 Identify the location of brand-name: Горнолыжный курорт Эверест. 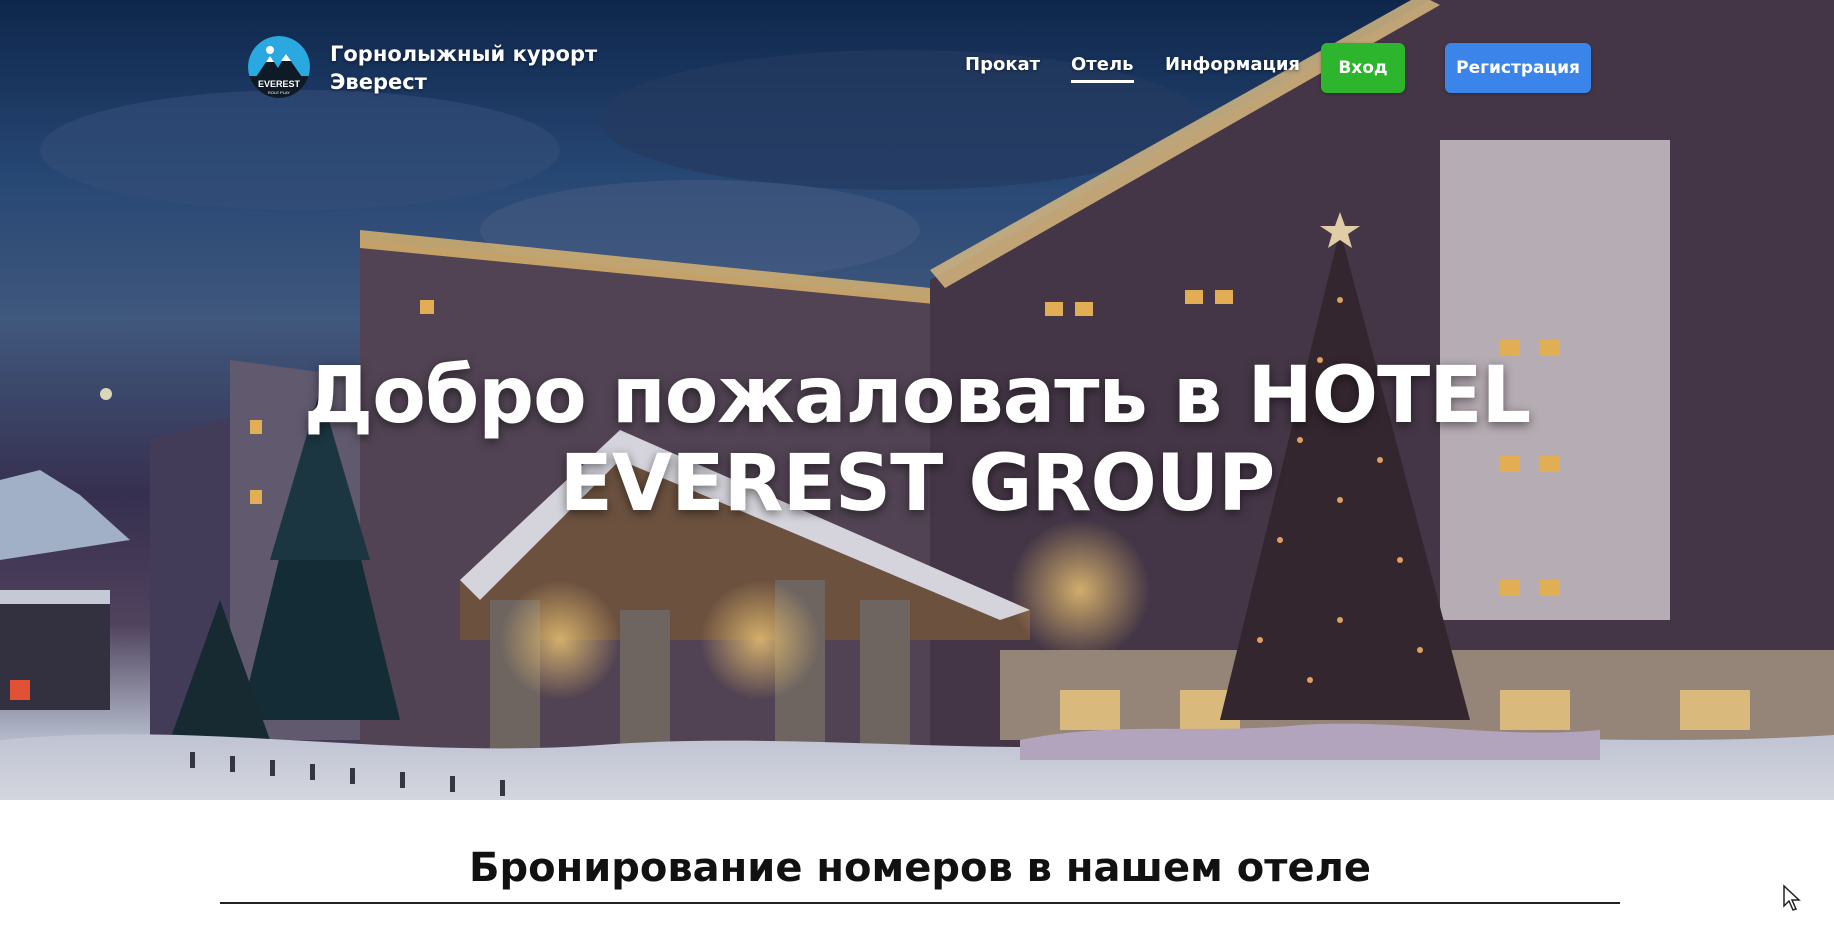
(480, 68).